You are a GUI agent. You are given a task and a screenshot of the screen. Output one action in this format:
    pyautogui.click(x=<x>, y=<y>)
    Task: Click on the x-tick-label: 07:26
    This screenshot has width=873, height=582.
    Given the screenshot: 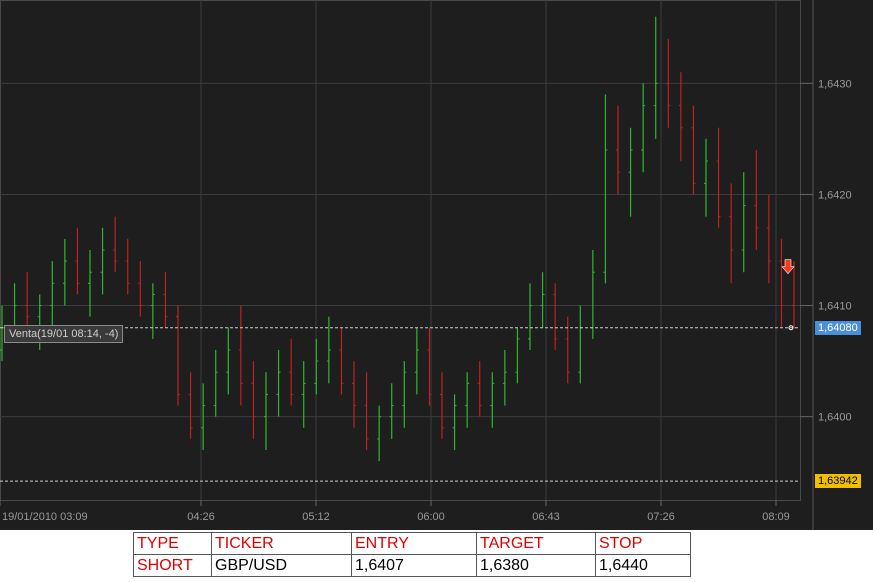 What is the action you would take?
    pyautogui.click(x=661, y=517)
    